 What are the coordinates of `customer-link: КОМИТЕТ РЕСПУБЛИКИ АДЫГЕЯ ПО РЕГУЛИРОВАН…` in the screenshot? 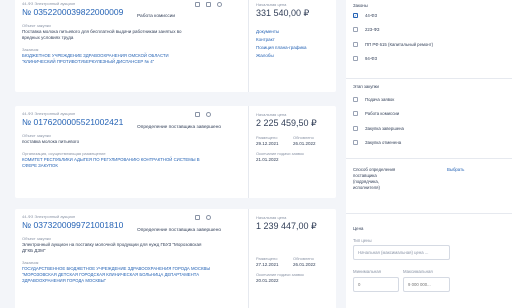 It's located at (117, 163).